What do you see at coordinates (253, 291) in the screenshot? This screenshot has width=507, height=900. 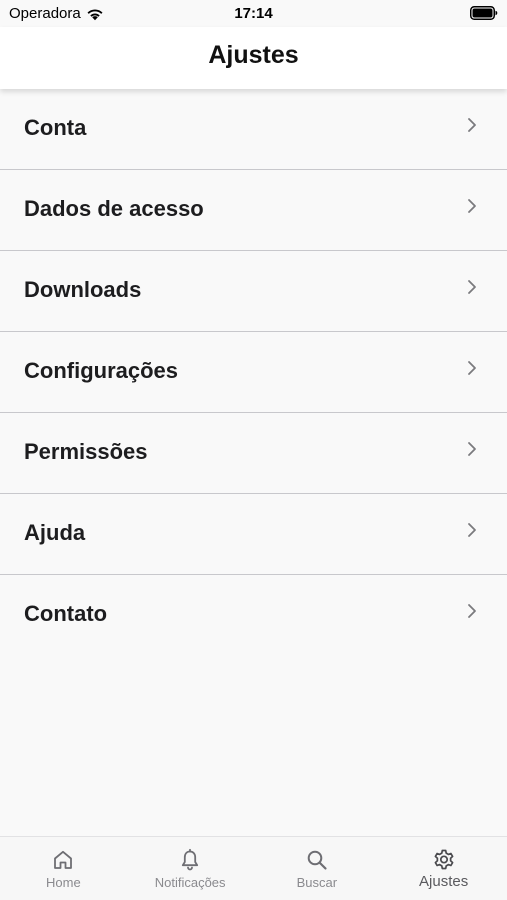 I see `settings-item-downloads: Downloads` at bounding box center [253, 291].